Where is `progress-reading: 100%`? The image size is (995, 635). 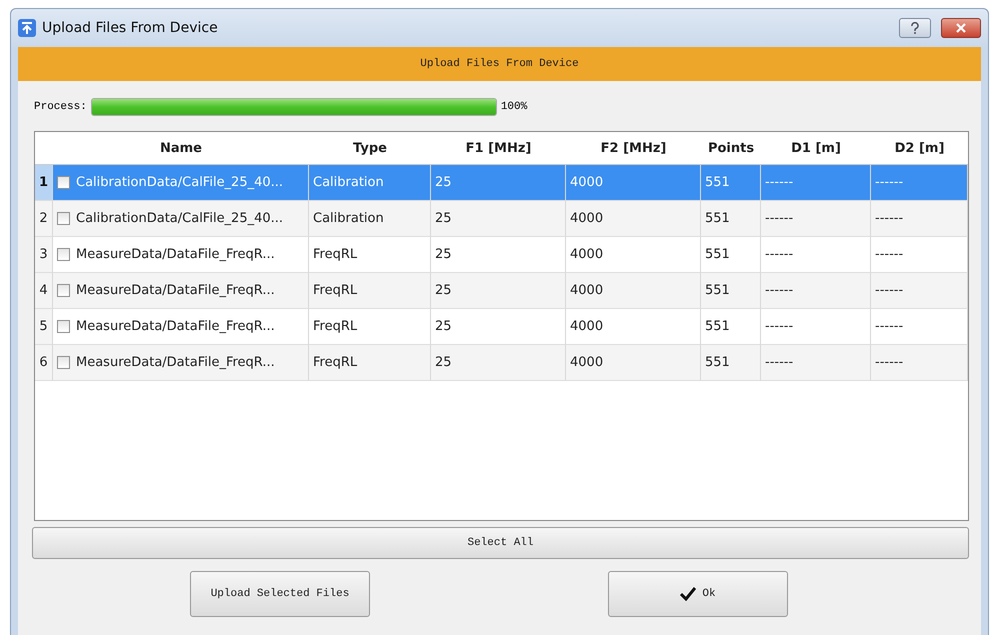 progress-reading: 100% is located at coordinates (514, 107).